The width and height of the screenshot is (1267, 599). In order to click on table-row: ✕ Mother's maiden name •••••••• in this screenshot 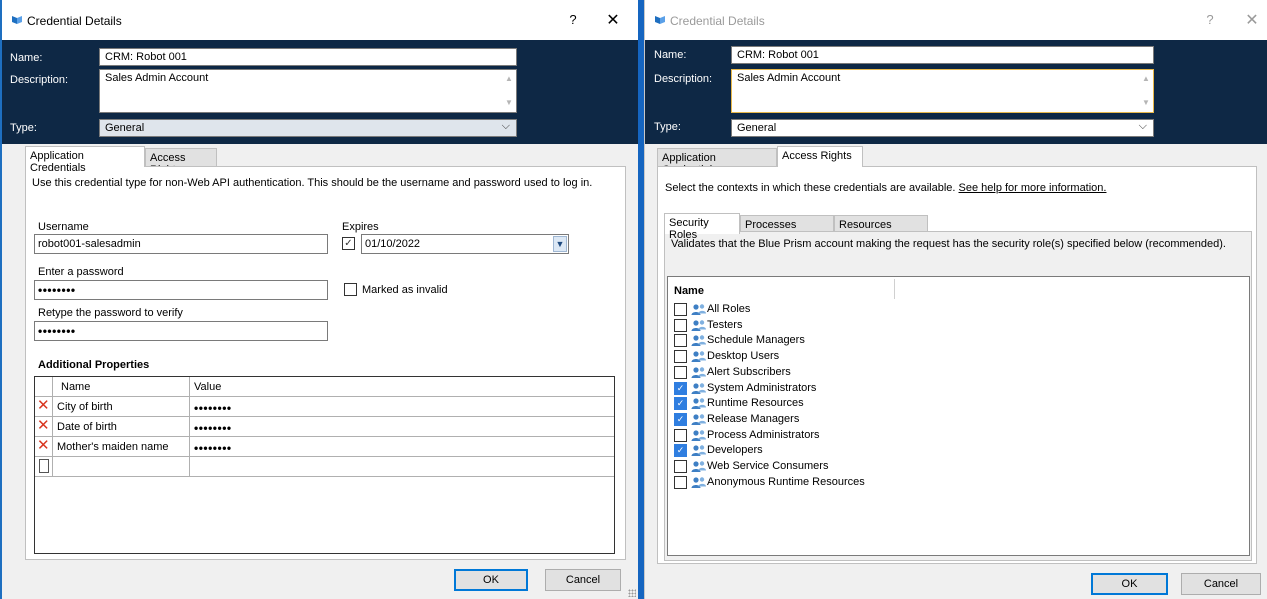, I will do `click(324, 447)`.